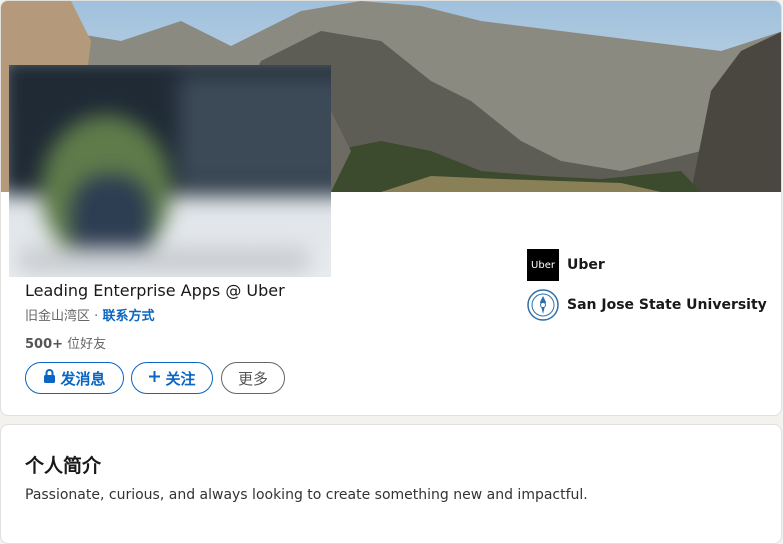 The width and height of the screenshot is (783, 544). I want to click on message-button-label: 发消息, so click(83, 378).